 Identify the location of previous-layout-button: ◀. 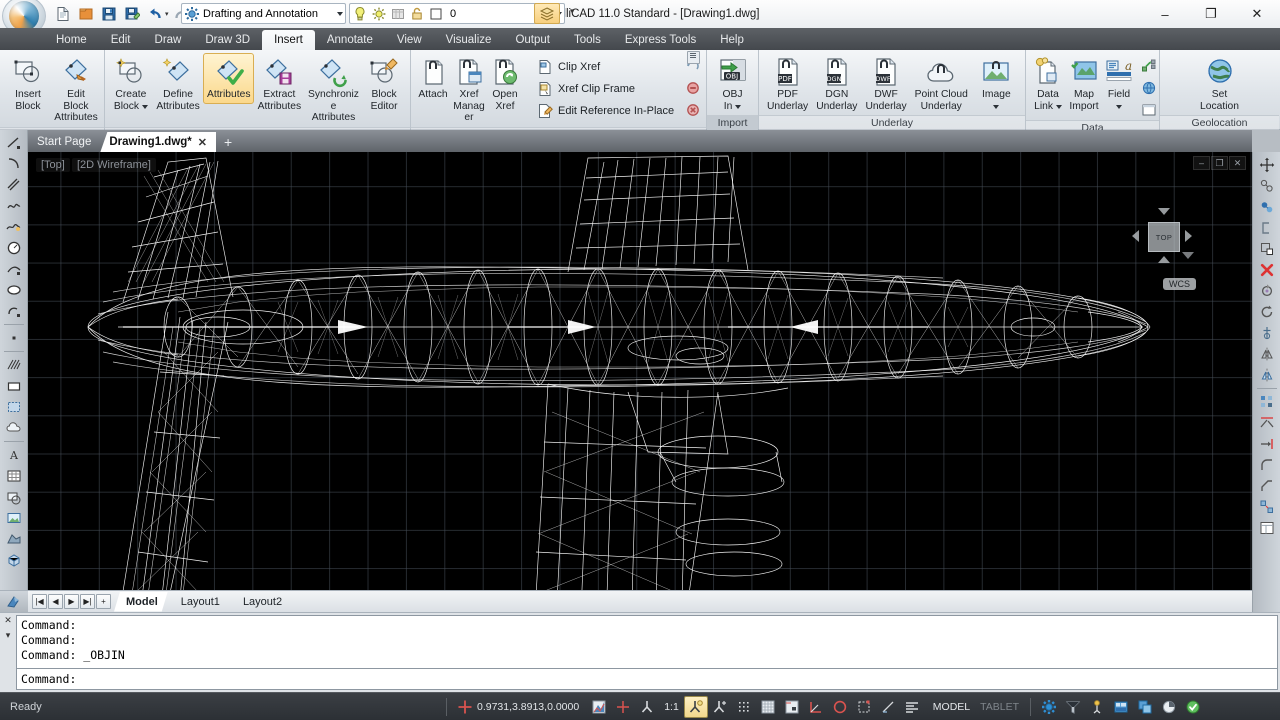
(55, 601).